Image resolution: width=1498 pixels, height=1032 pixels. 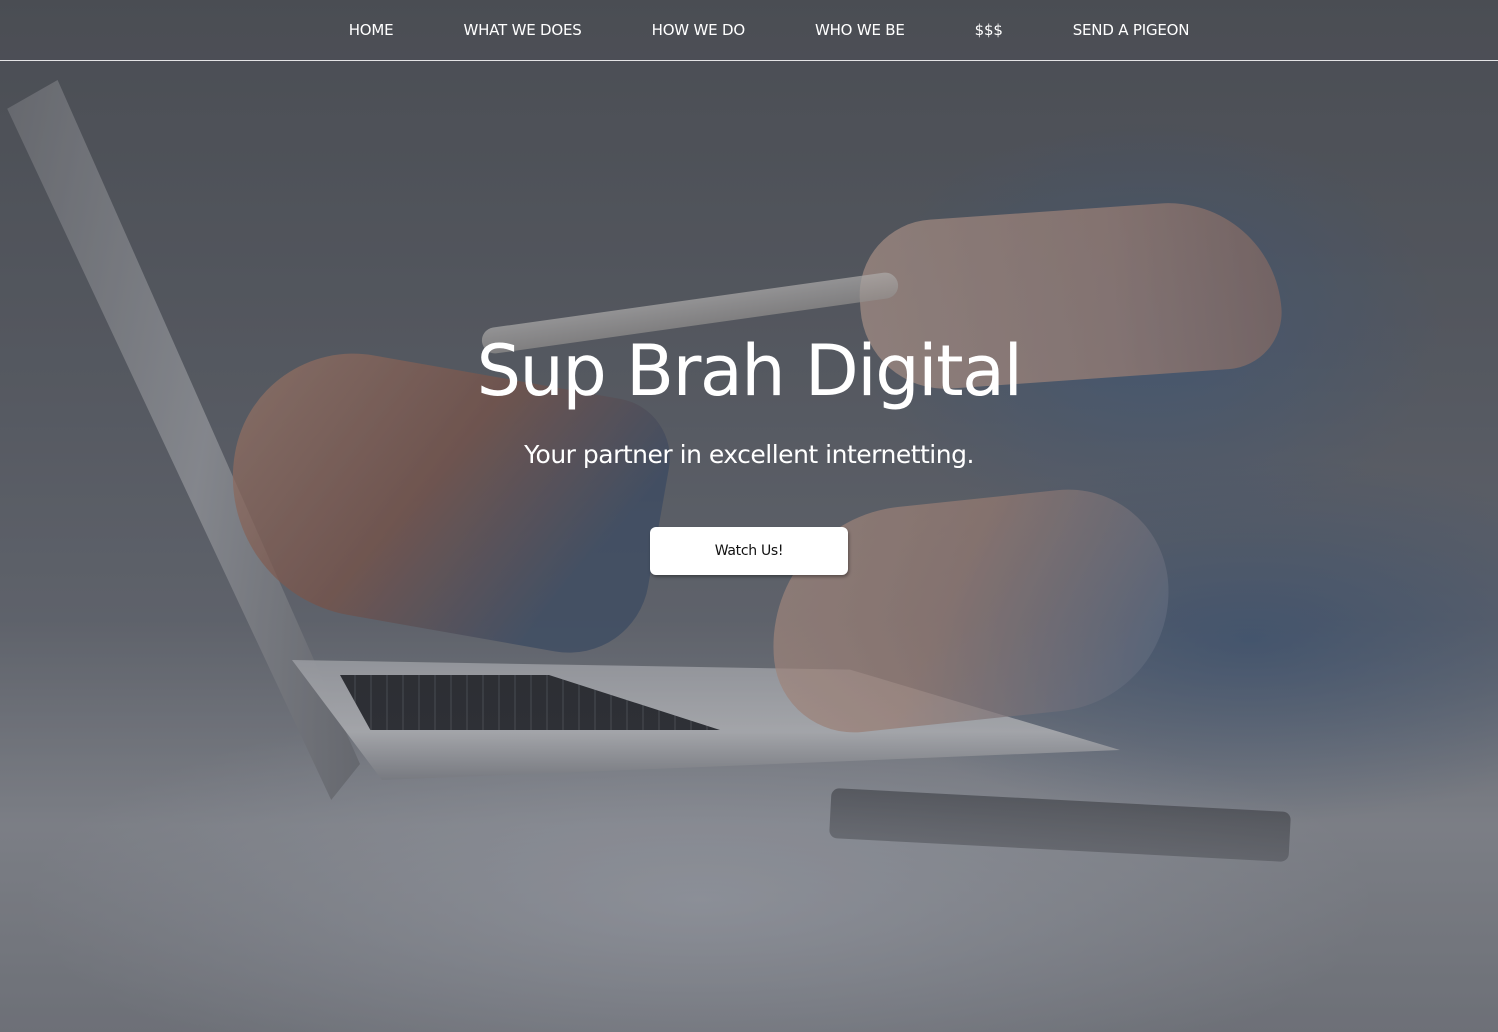 I want to click on nav-item-who-we-be: WHO WE BE, so click(x=860, y=30).